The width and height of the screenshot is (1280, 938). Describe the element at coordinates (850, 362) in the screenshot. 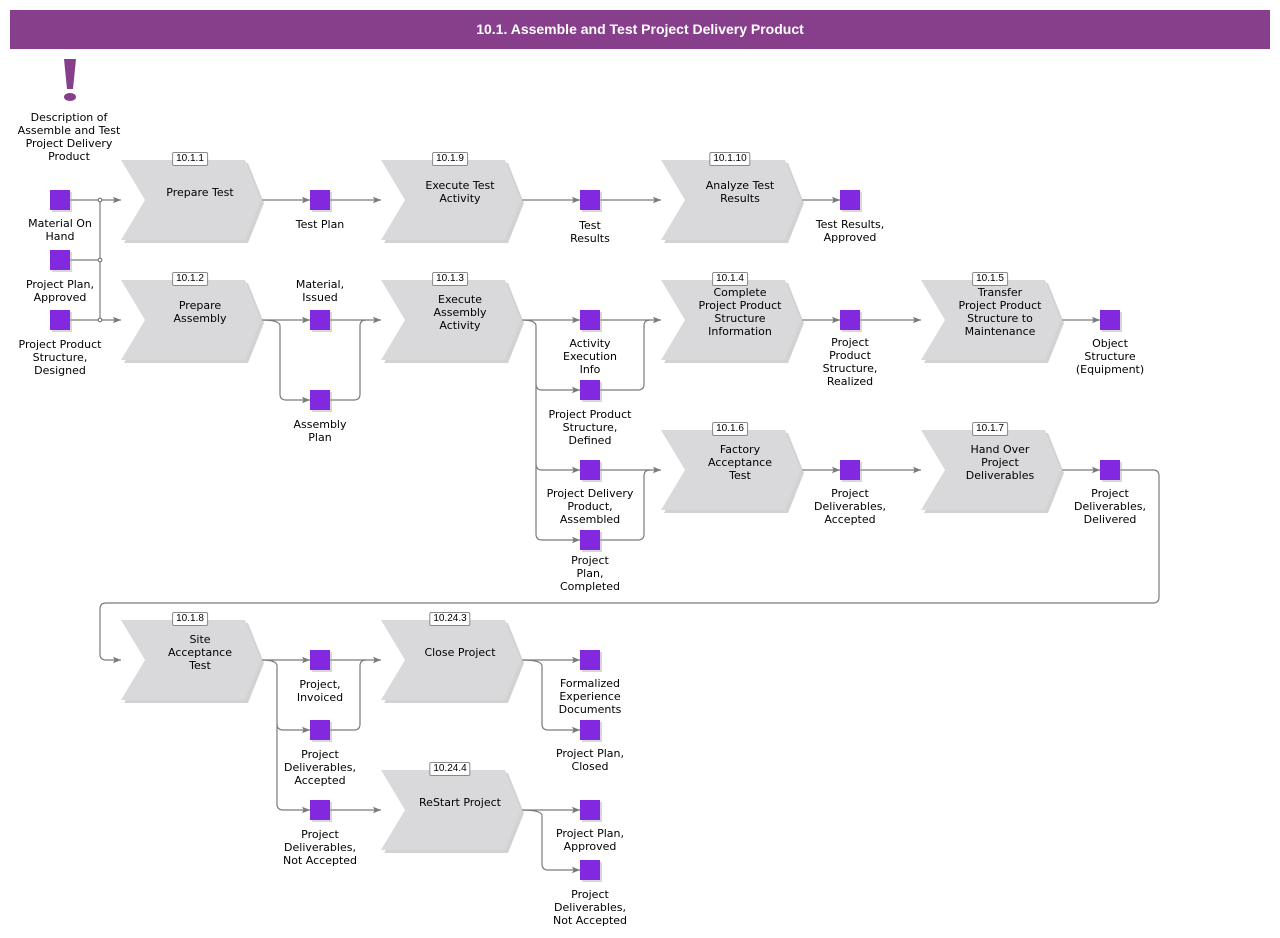

I see `event-label: Project Product Structure, Realized` at that location.